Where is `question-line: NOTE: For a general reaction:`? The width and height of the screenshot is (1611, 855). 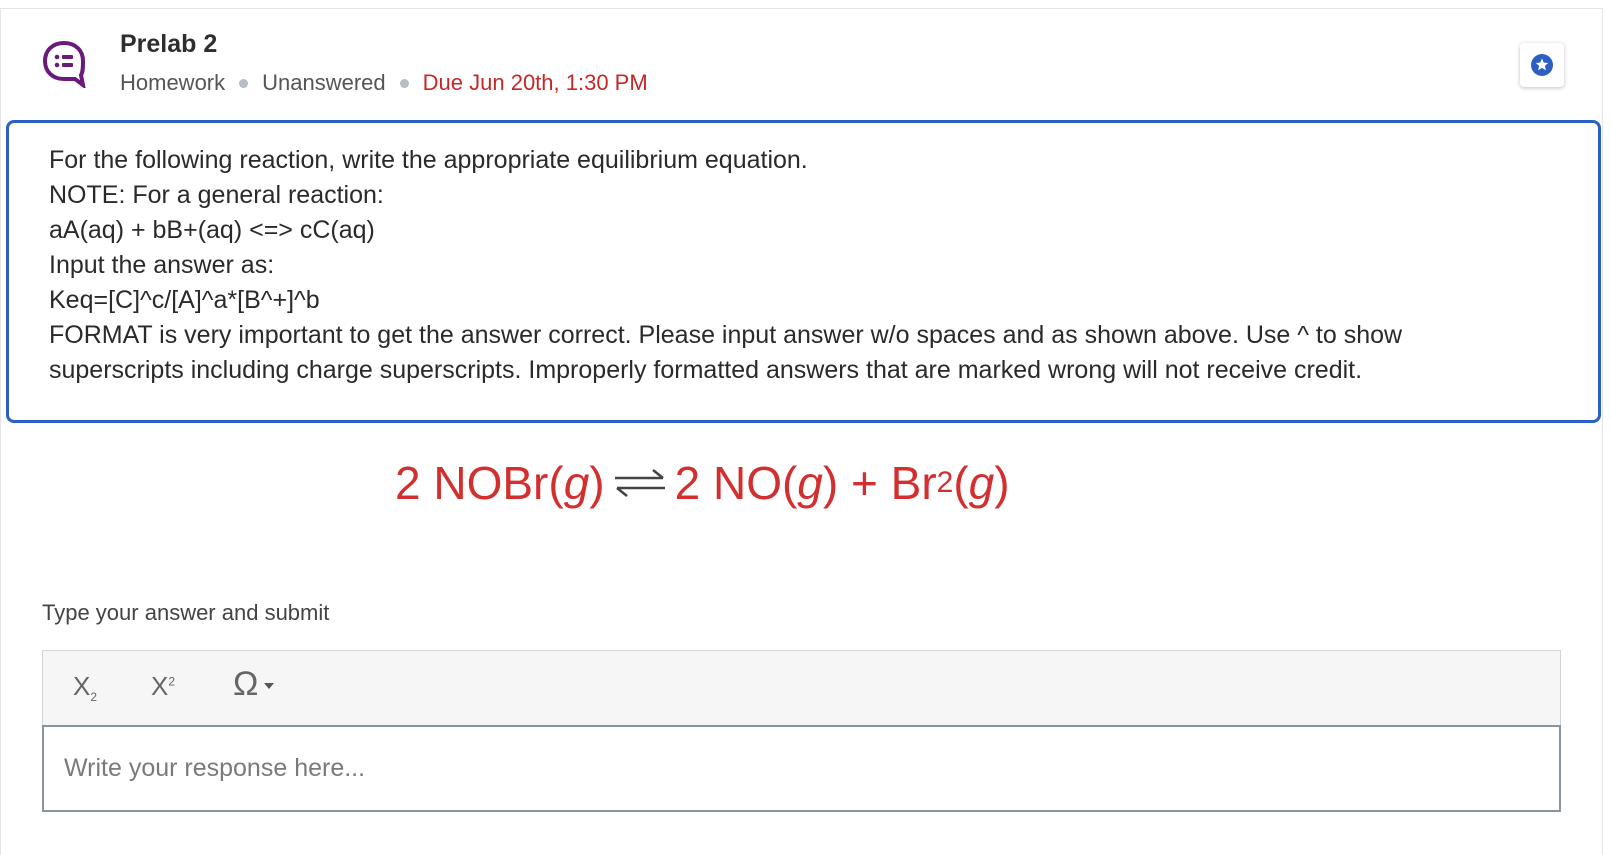
question-line: NOTE: For a general reaction: is located at coordinates (216, 195).